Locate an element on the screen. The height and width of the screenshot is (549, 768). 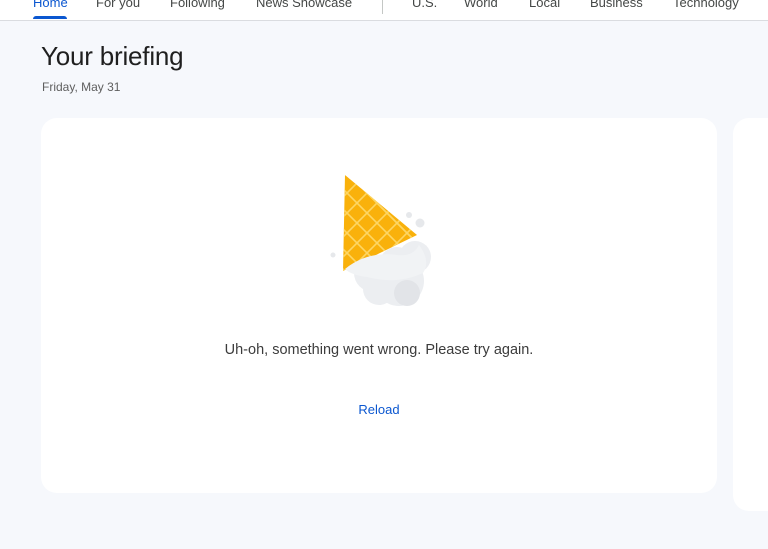
melted-ice-cream-icon is located at coordinates (380, 240).